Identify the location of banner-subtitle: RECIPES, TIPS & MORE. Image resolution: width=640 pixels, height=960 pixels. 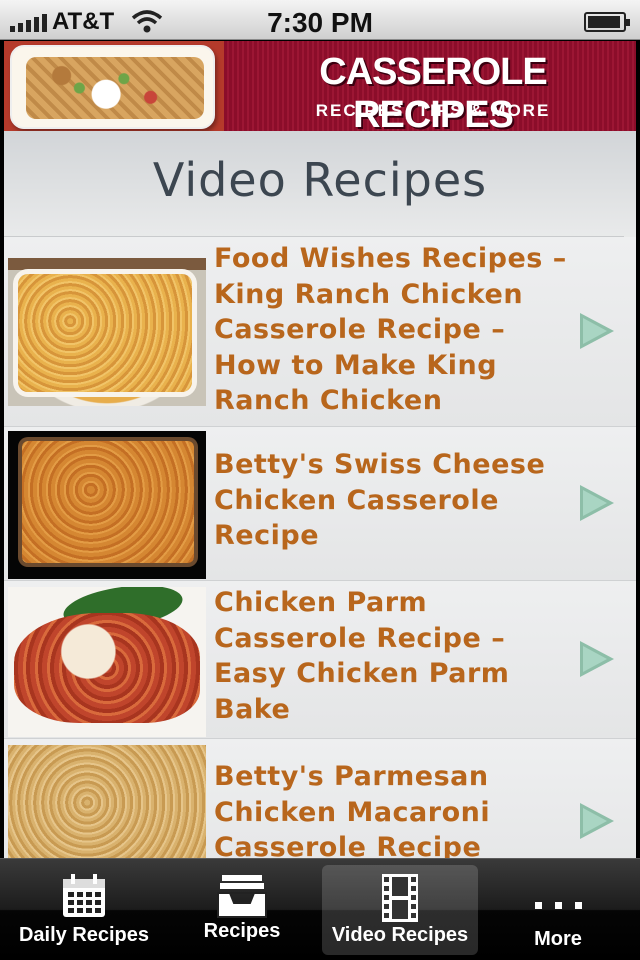
(433, 110).